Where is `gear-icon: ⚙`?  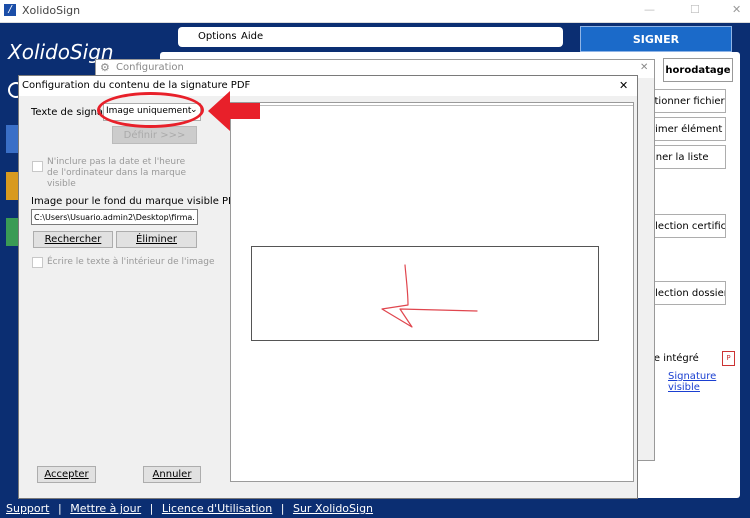 gear-icon: ⚙ is located at coordinates (105, 67).